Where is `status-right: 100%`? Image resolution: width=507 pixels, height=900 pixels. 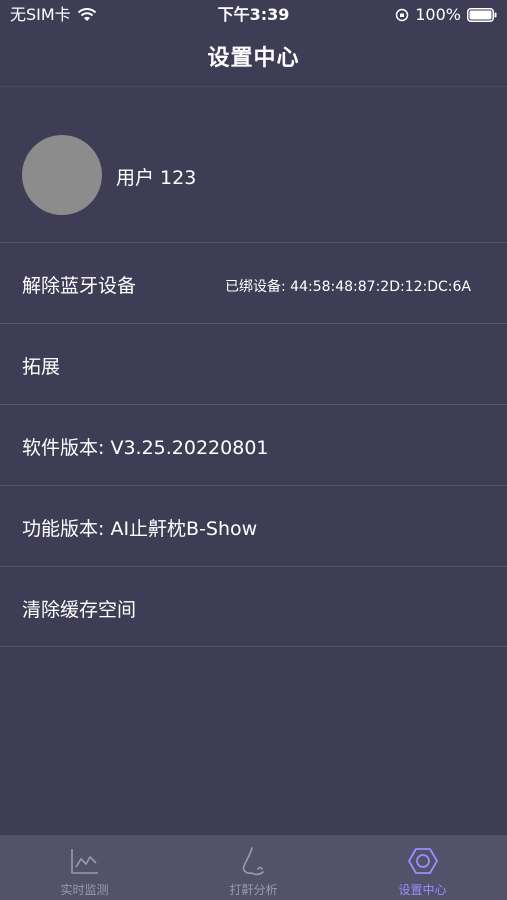 status-right: 100% is located at coordinates (446, 15).